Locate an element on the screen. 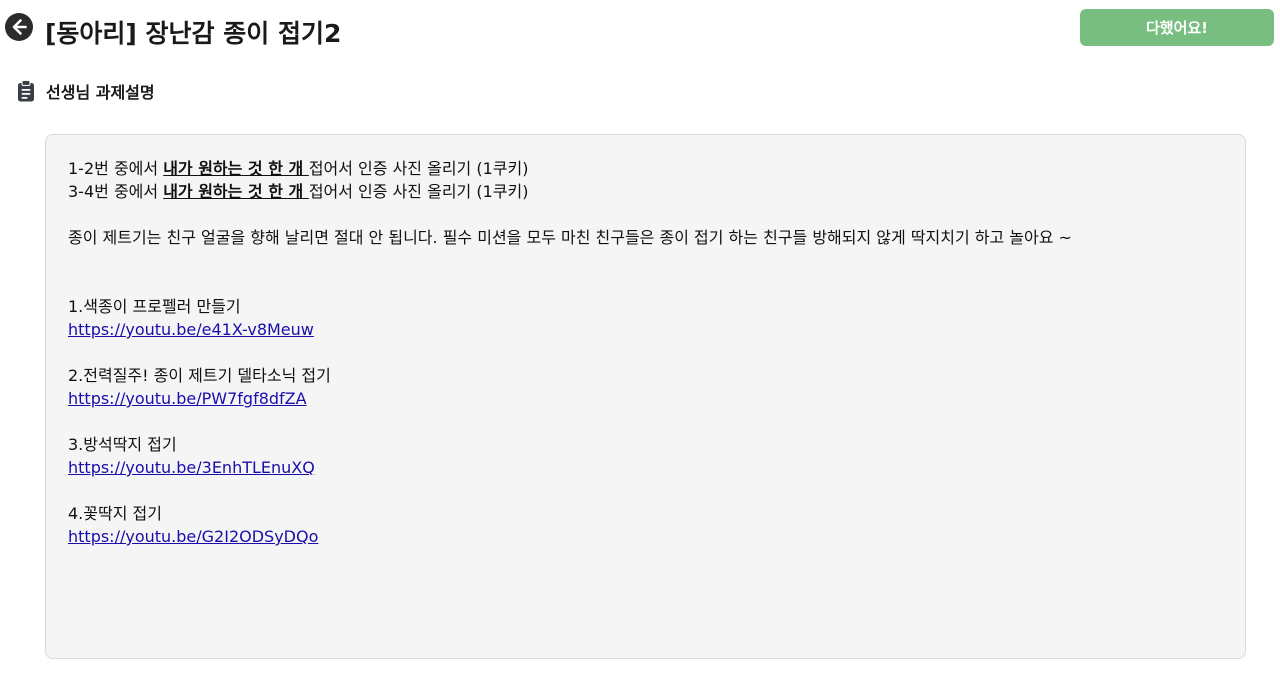 Image resolution: width=1280 pixels, height=673 pixels. video-item-title: 1.색종이 프로펠러 만들기 is located at coordinates (154, 306).